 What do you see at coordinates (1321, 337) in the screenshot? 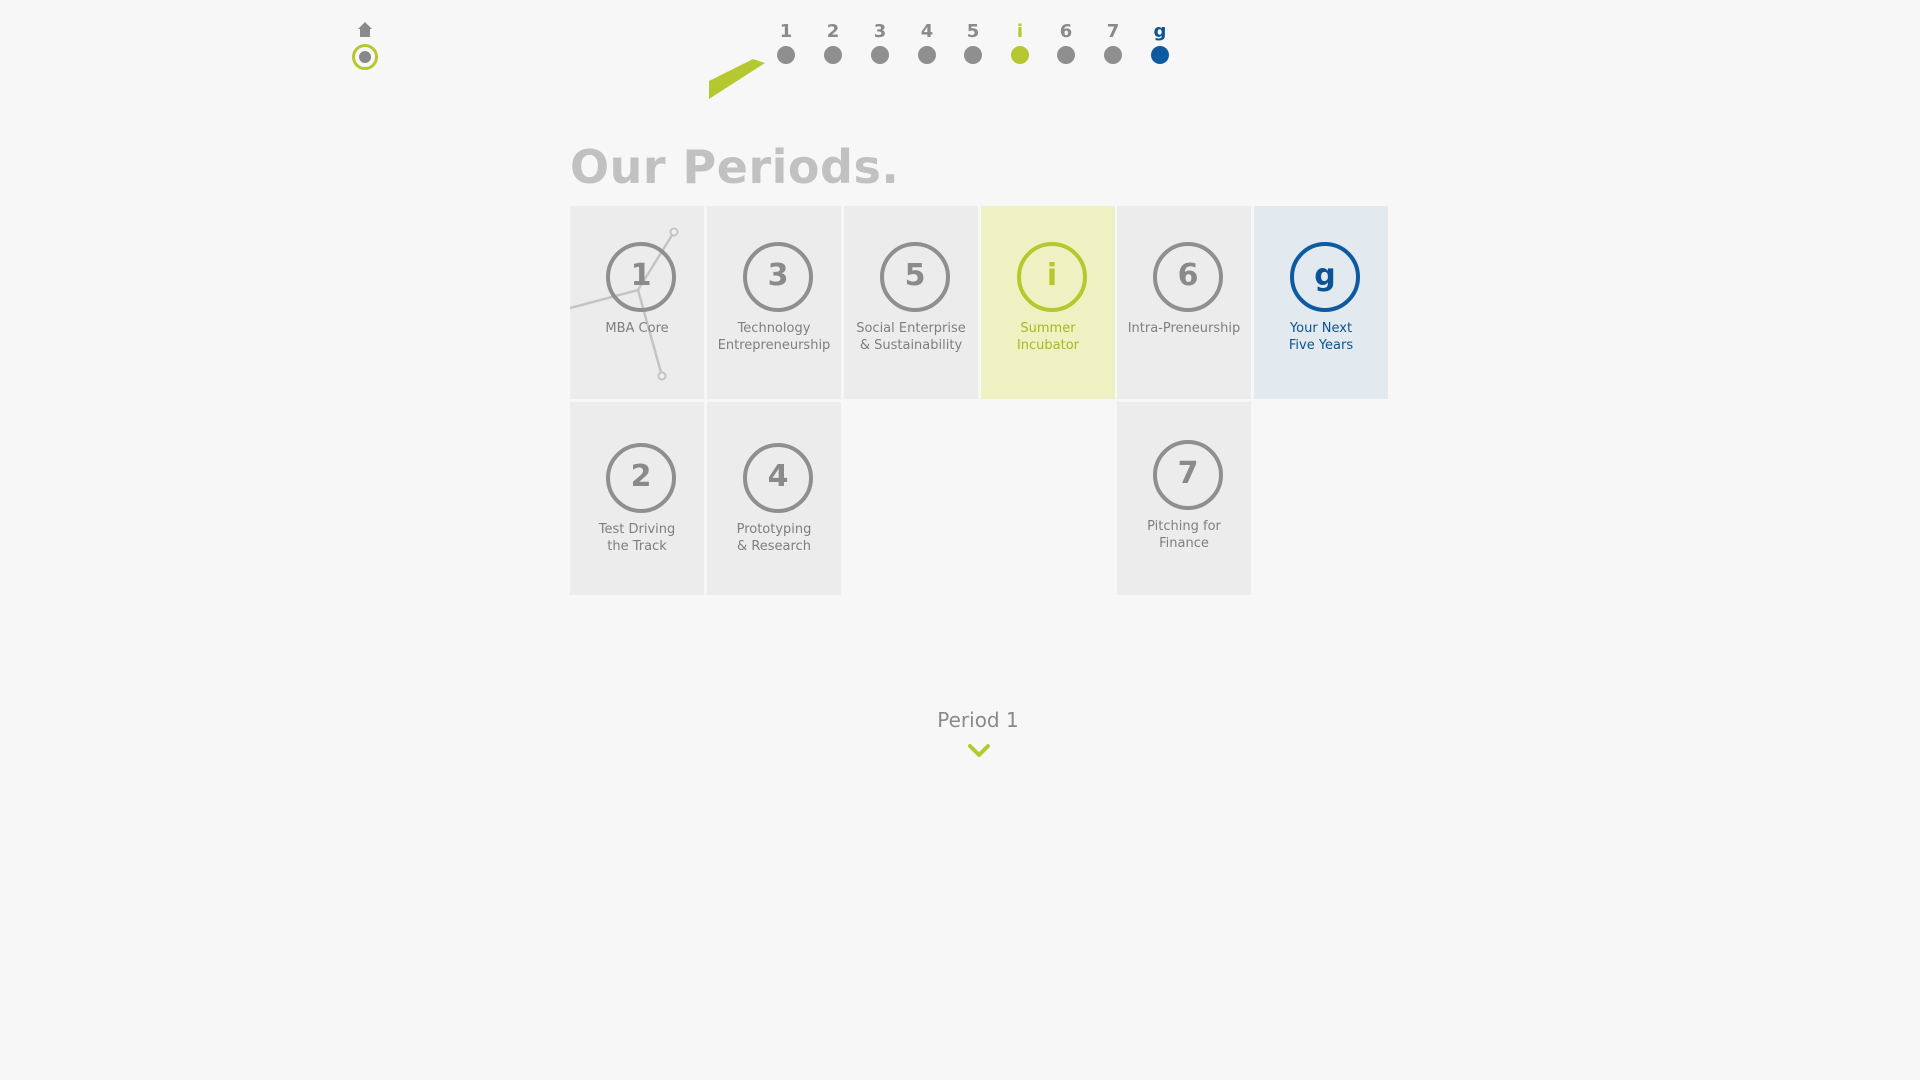
I see `period-title: Your Next Five Years` at bounding box center [1321, 337].